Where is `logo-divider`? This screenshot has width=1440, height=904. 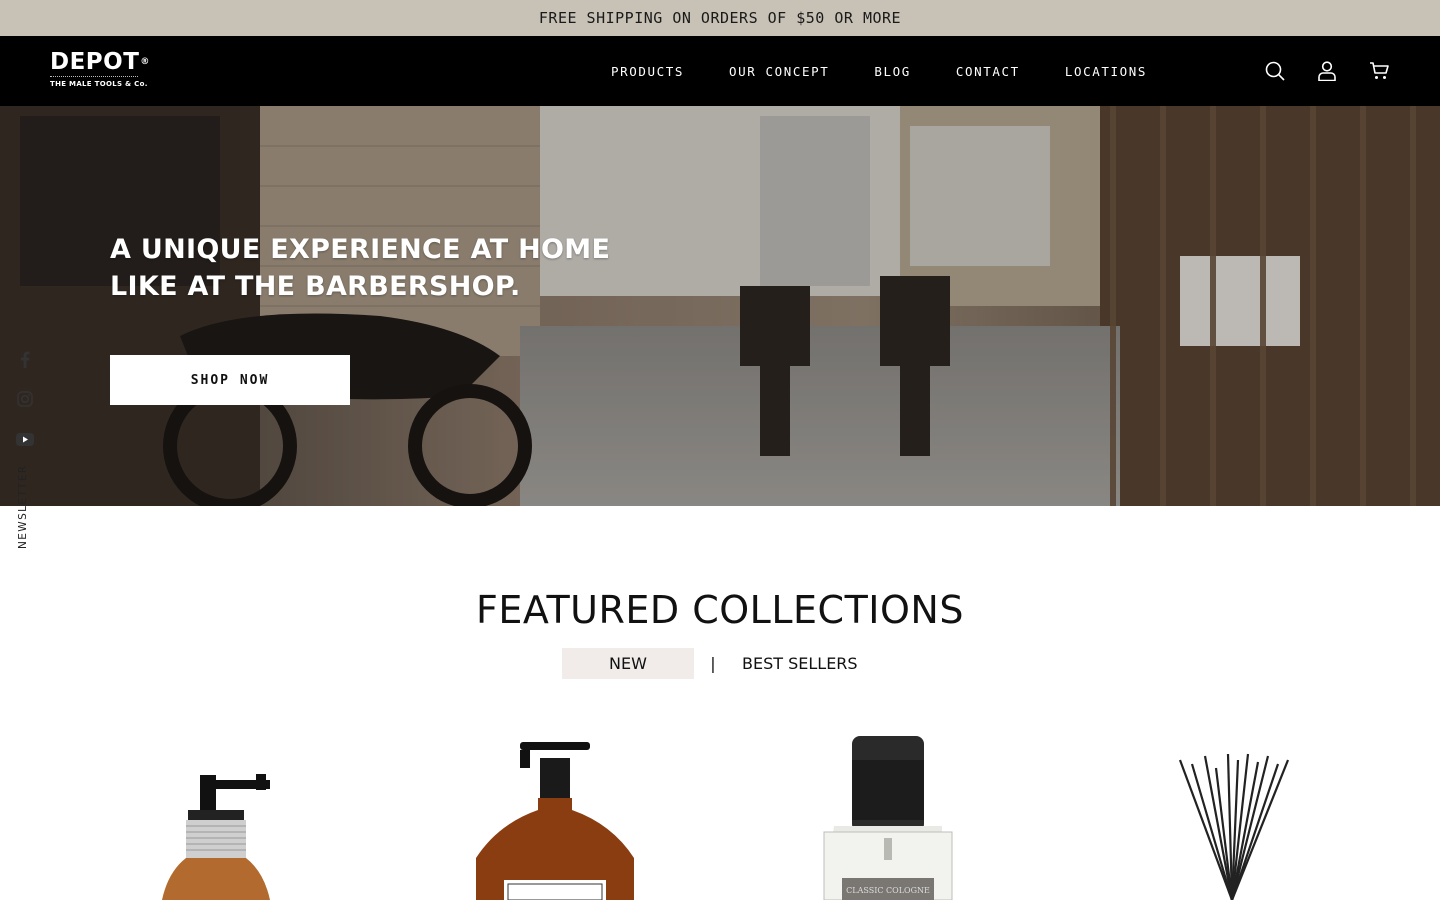
logo-divider is located at coordinates (94, 76).